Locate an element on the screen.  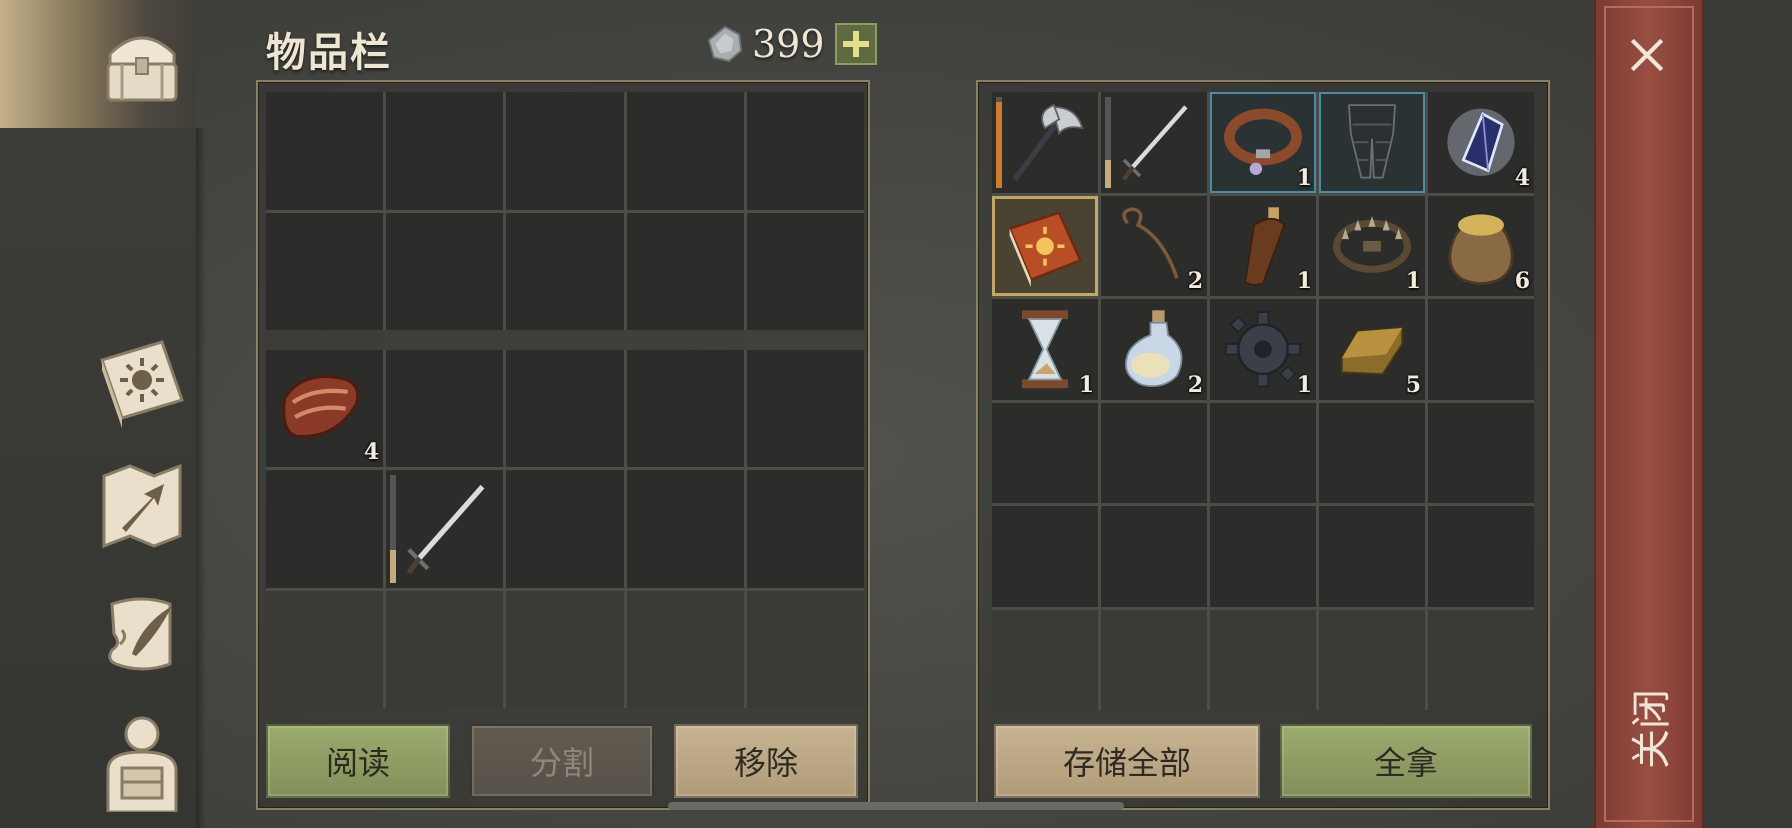
leg-armor-icon is located at coordinates (1372, 141).